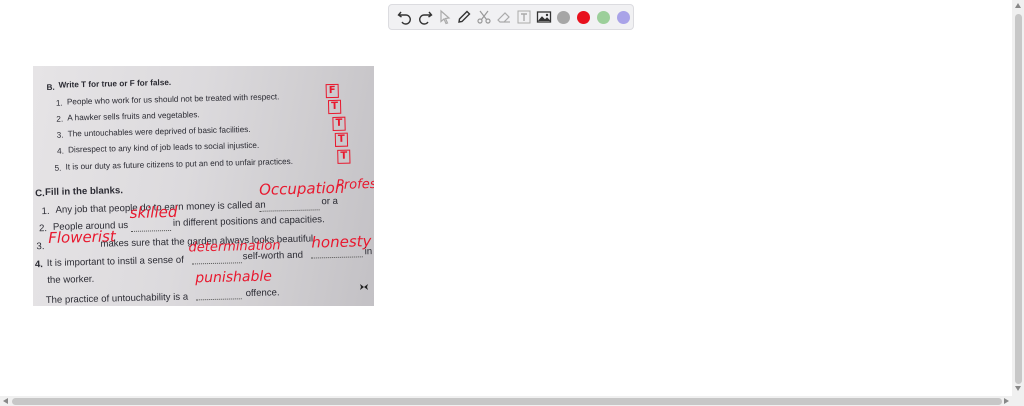 This screenshot has width=1024, height=406. Describe the element at coordinates (262, 293) in the screenshot. I see `blank-q5-text-b: offence.` at that location.